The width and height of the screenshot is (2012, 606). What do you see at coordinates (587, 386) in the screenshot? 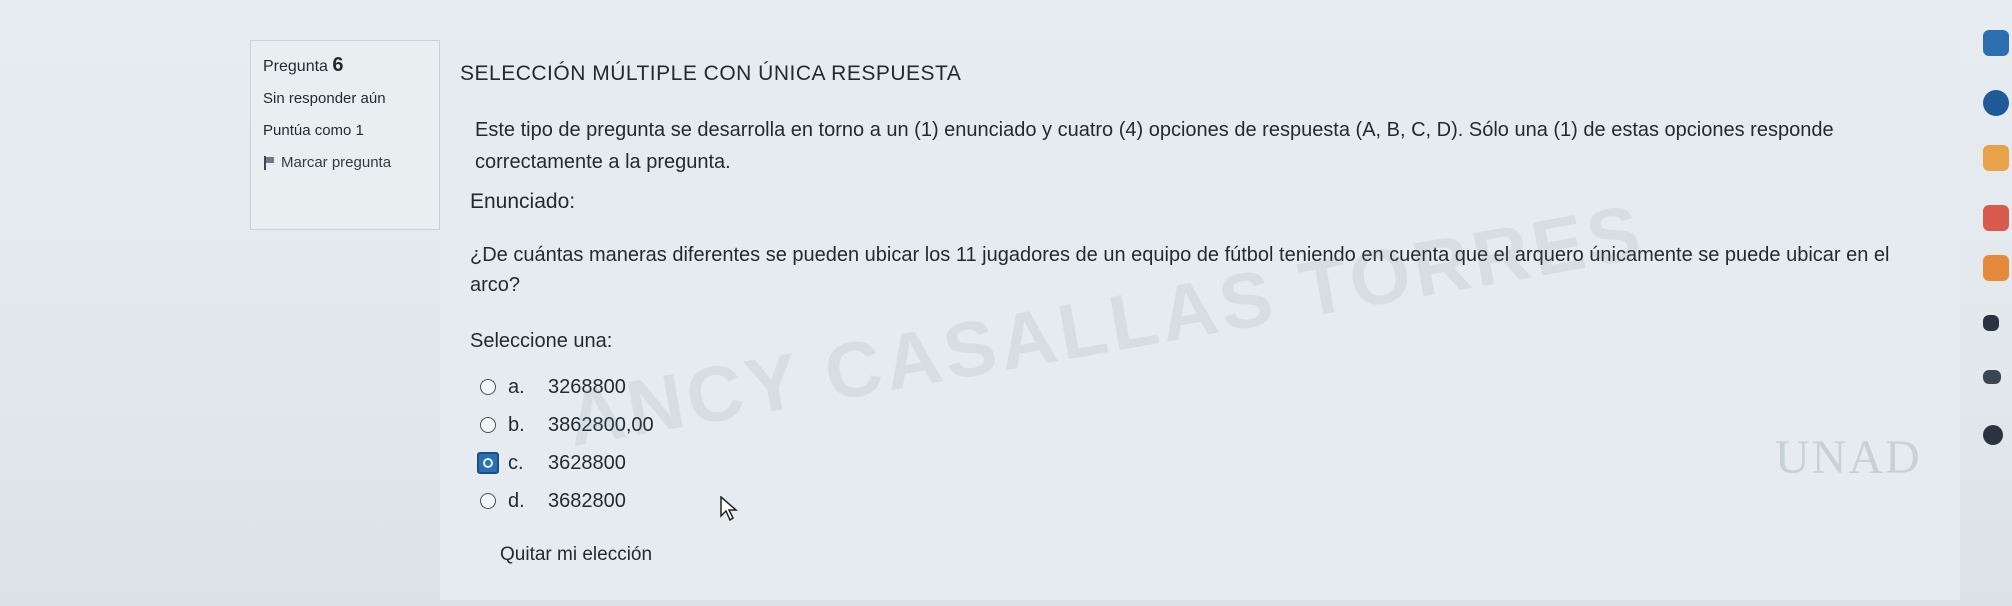
I see `option-value: 3268800` at bounding box center [587, 386].